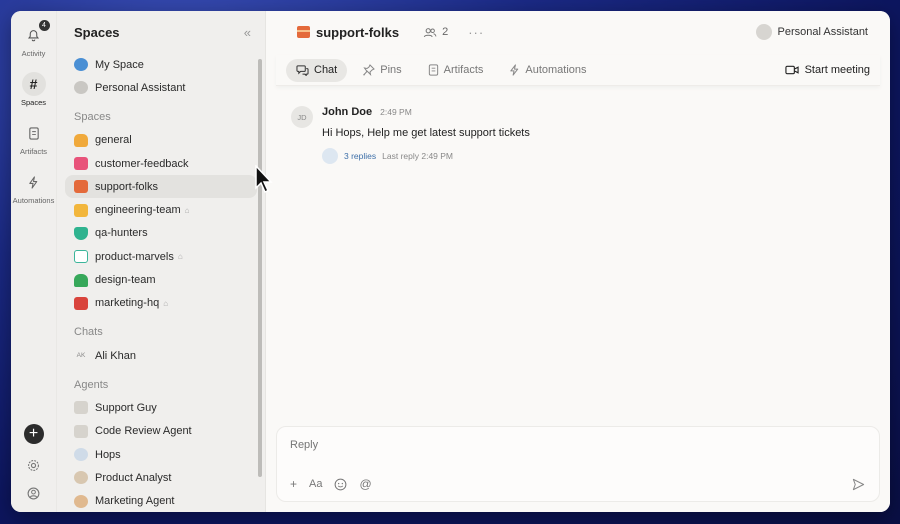 This screenshot has height=524, width=900. Describe the element at coordinates (33, 84) in the screenshot. I see `hash-icon: #` at that location.